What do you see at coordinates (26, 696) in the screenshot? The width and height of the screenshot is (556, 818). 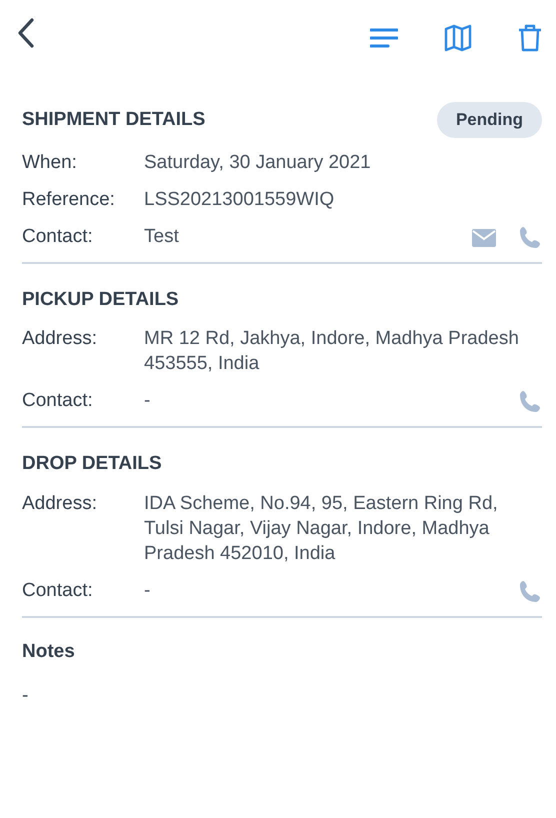 I see `notes-text: -` at bounding box center [26, 696].